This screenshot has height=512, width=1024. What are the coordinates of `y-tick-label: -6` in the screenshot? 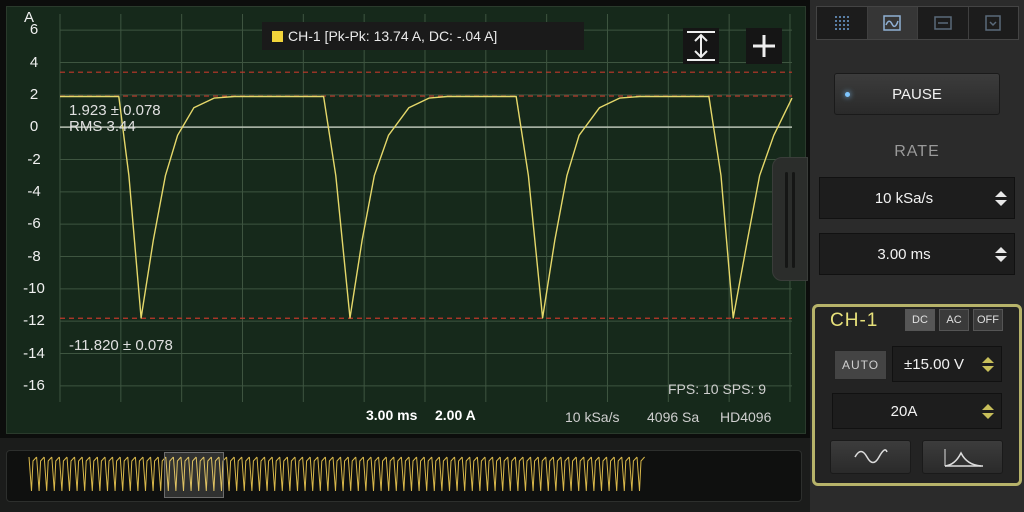 It's located at (34, 224).